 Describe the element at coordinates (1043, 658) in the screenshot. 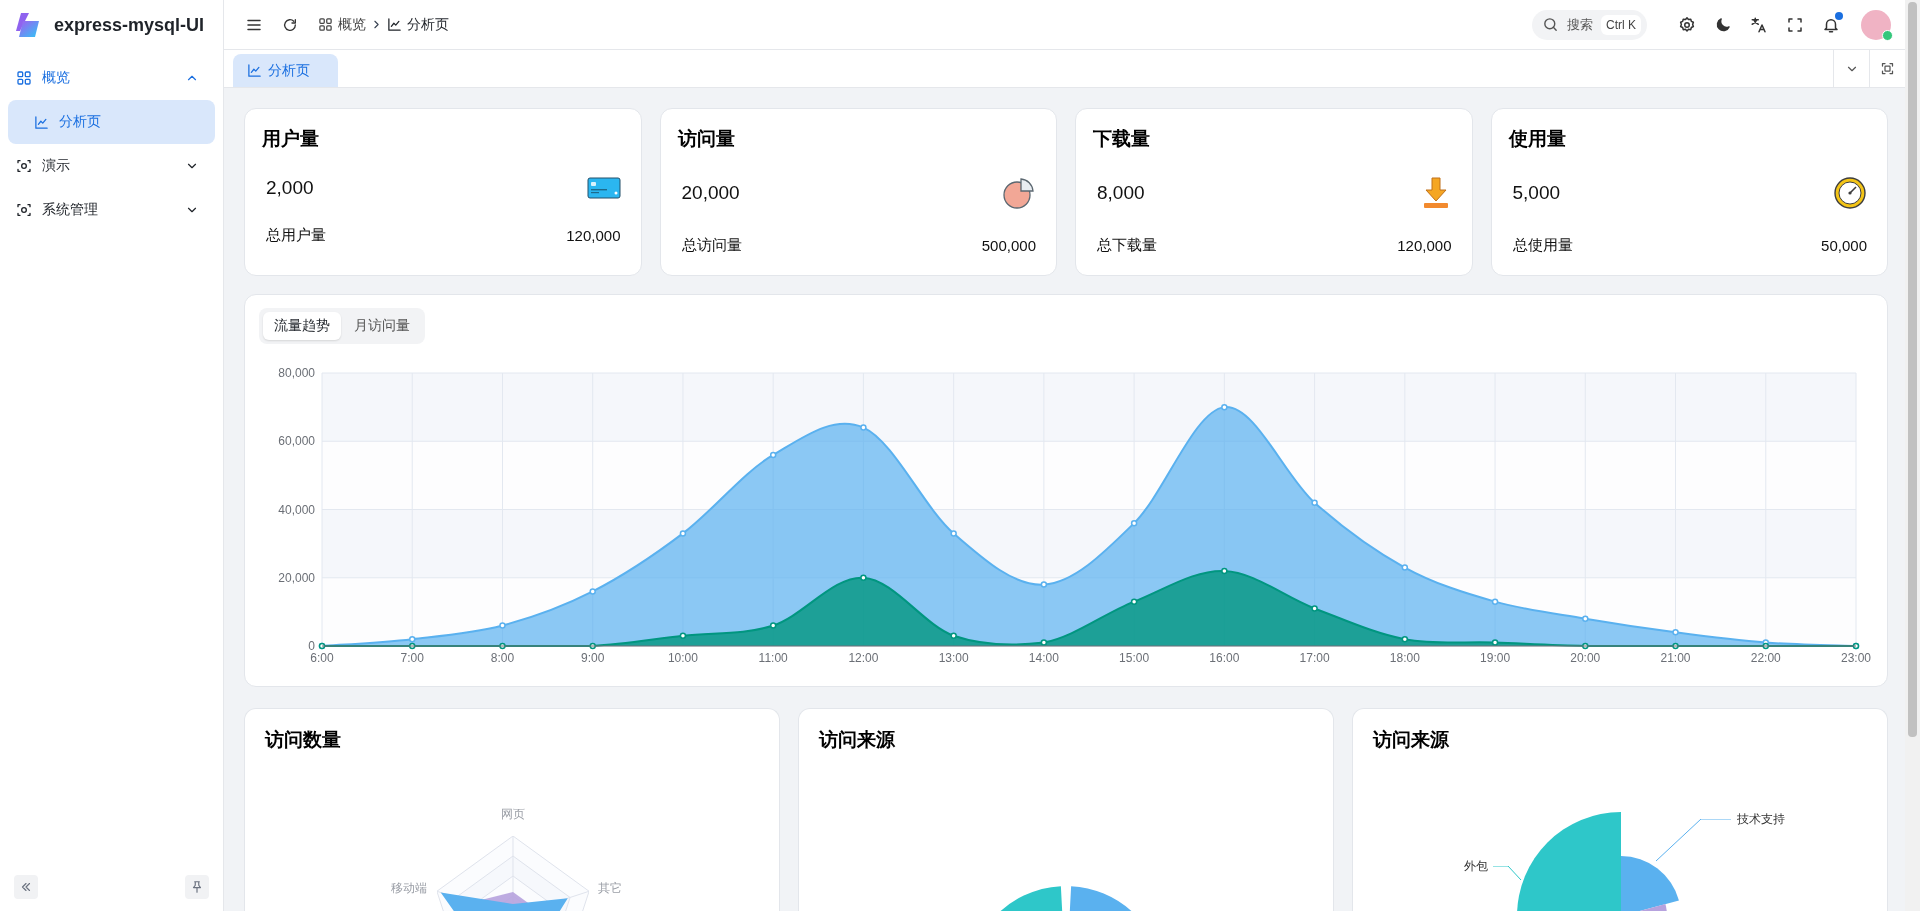

I see `axis-tick-label: 14:00` at that location.